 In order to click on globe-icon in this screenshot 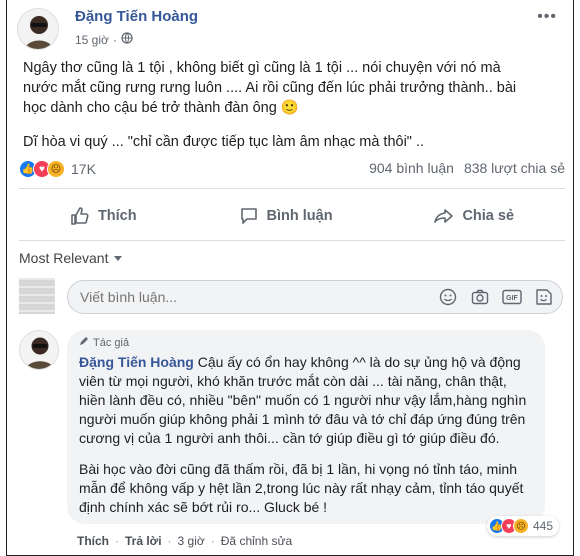, I will do `click(127, 39)`.